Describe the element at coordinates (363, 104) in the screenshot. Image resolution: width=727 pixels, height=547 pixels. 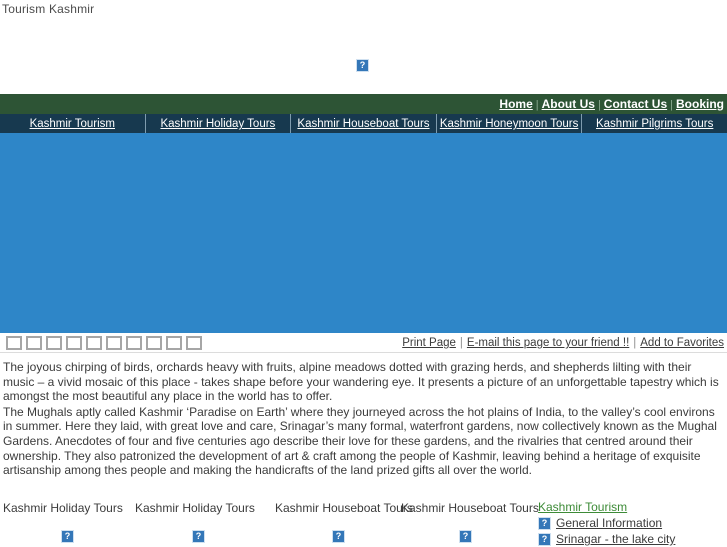
I see `top-utility-bar: Home | About Us | Contact Us | Booking` at that location.